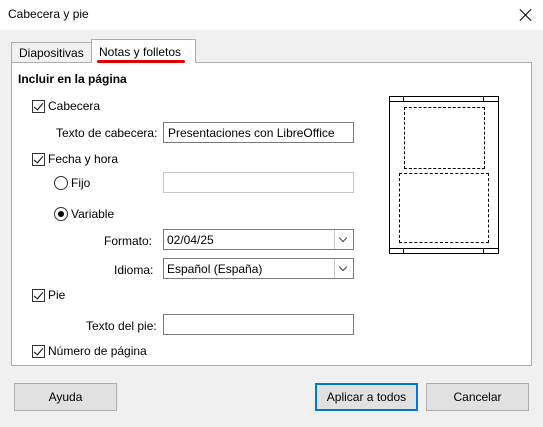 The image size is (543, 427). I want to click on footer-checkbox, so click(38, 295).